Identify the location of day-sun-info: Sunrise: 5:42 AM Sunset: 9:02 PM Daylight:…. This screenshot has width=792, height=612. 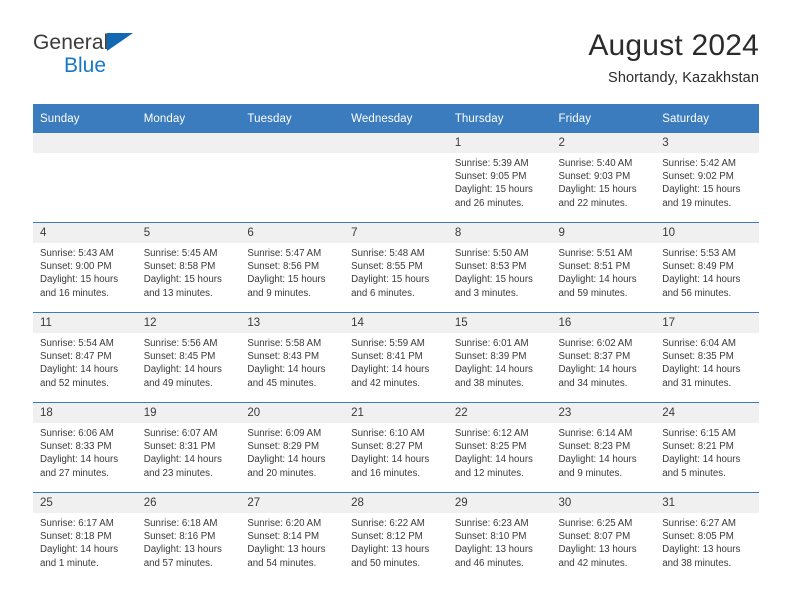
(707, 181).